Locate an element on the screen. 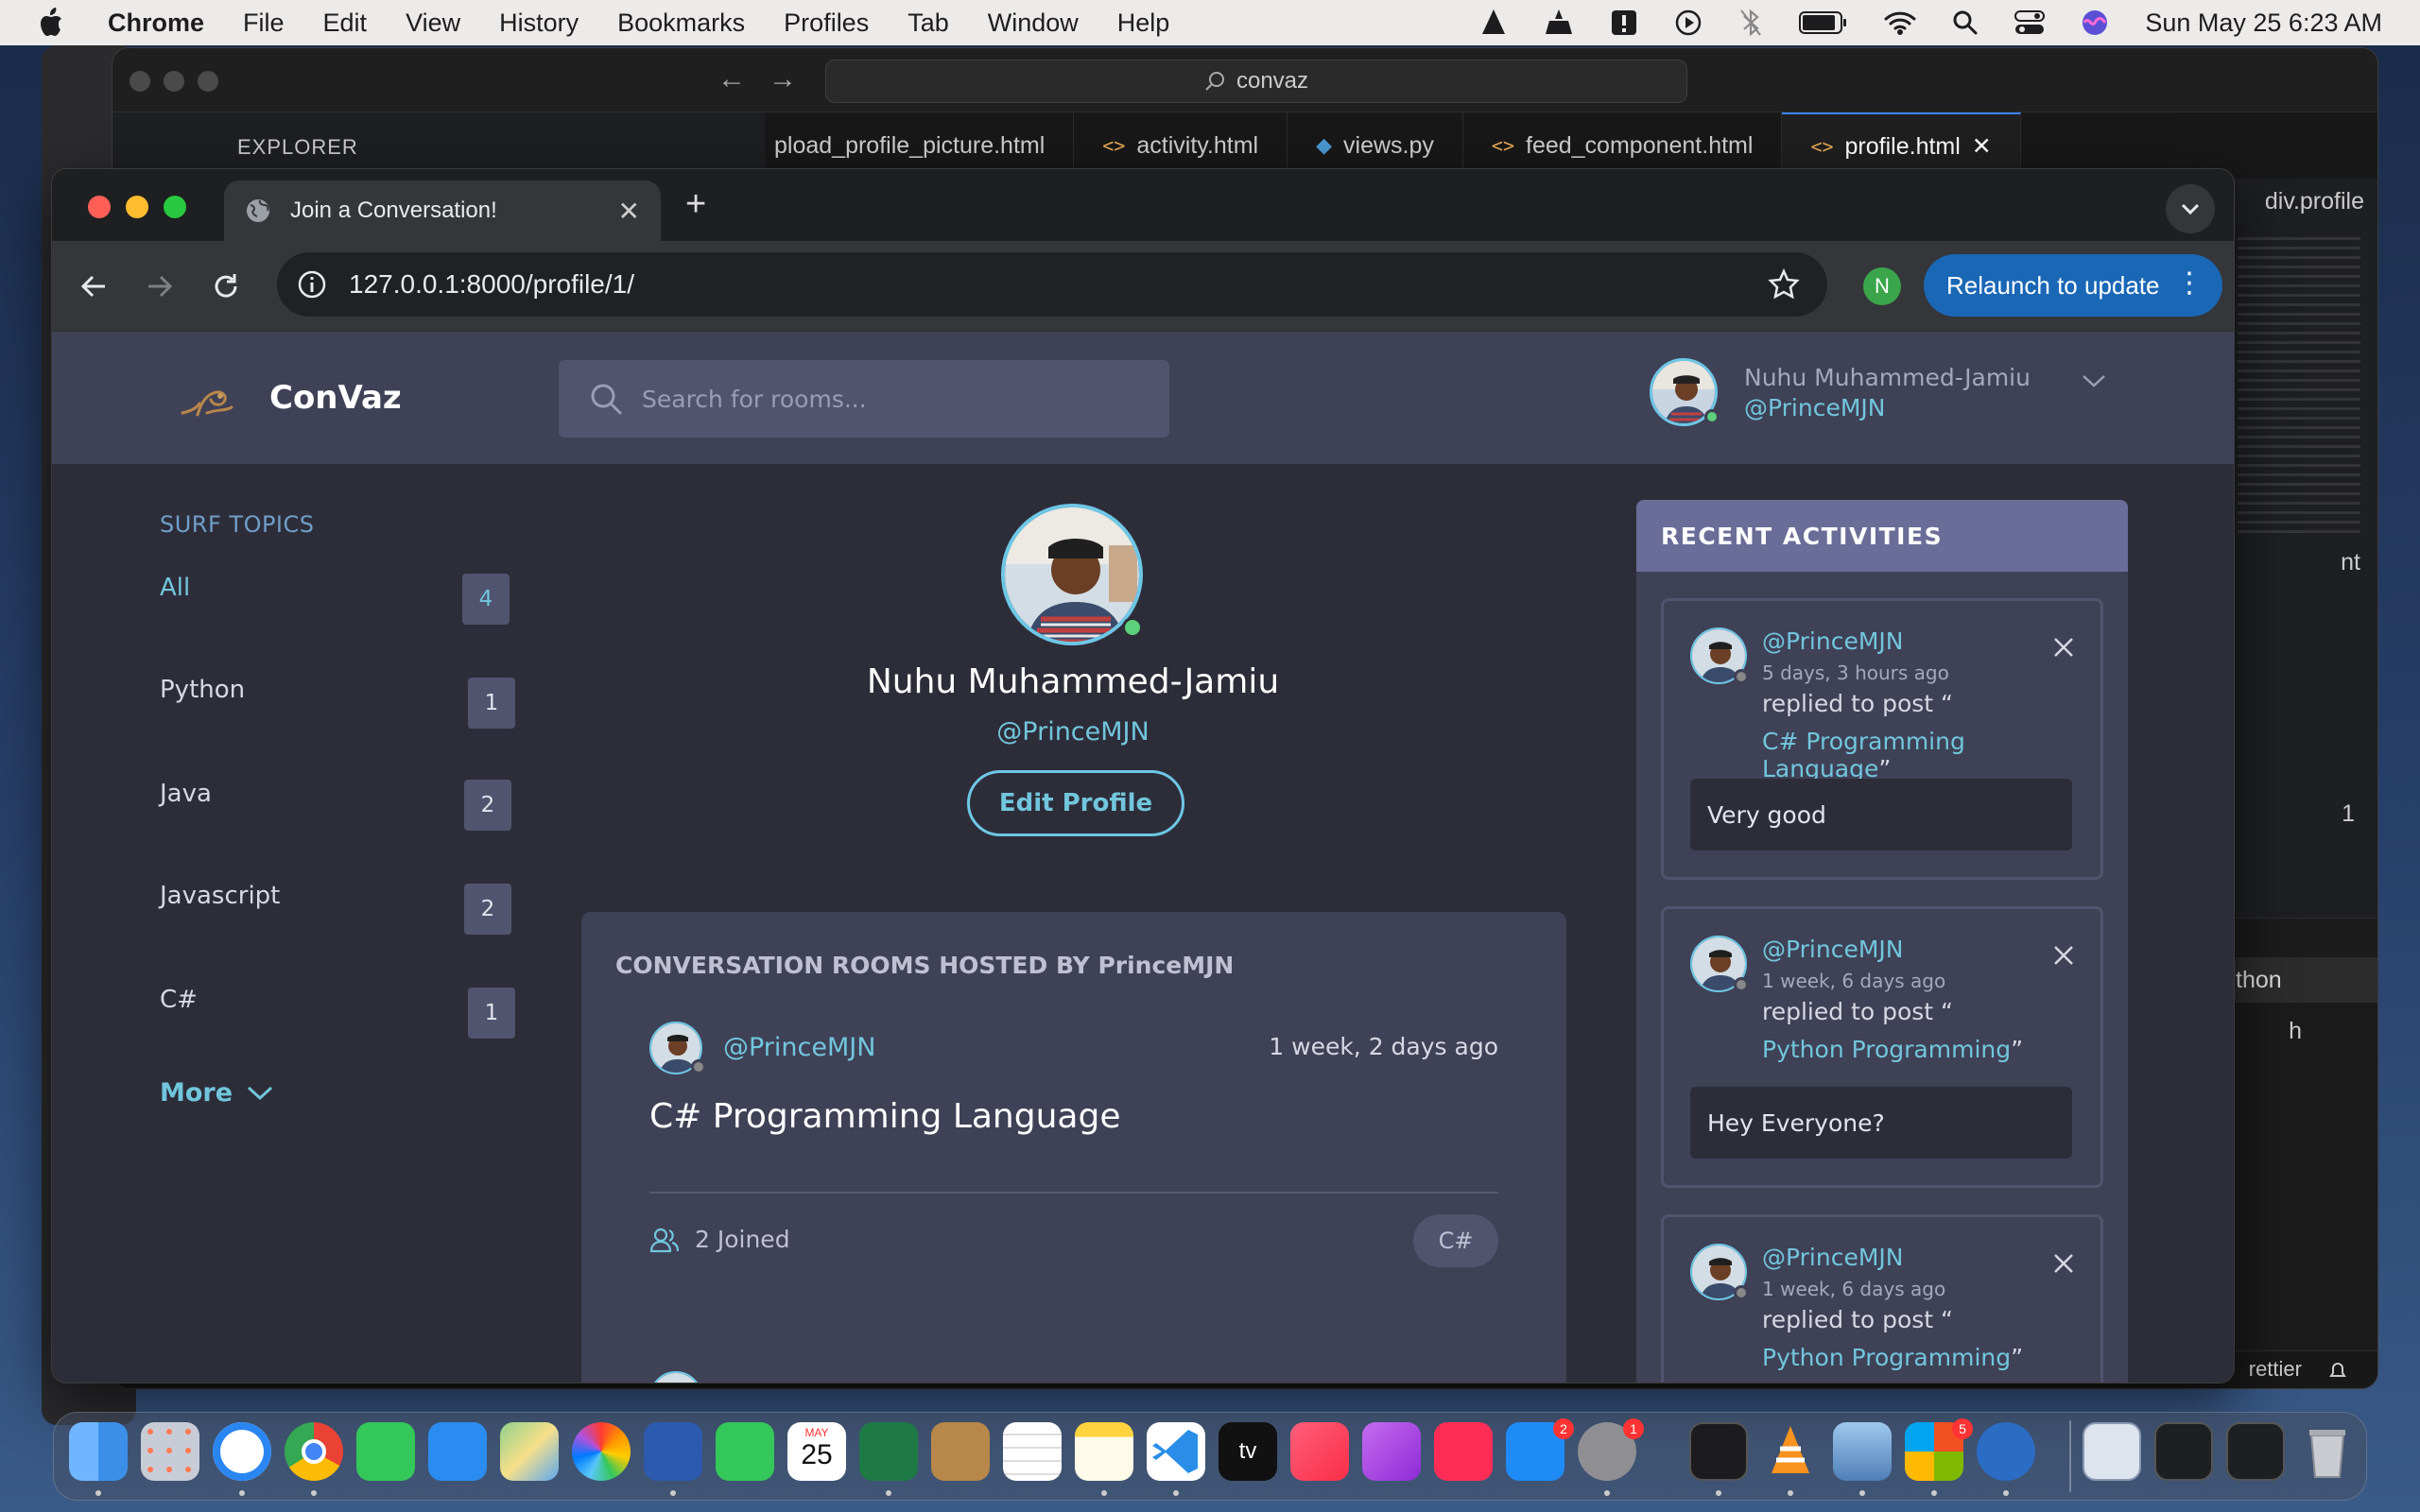 The image size is (2420, 1512). avatar is located at coordinates (675, 1377).